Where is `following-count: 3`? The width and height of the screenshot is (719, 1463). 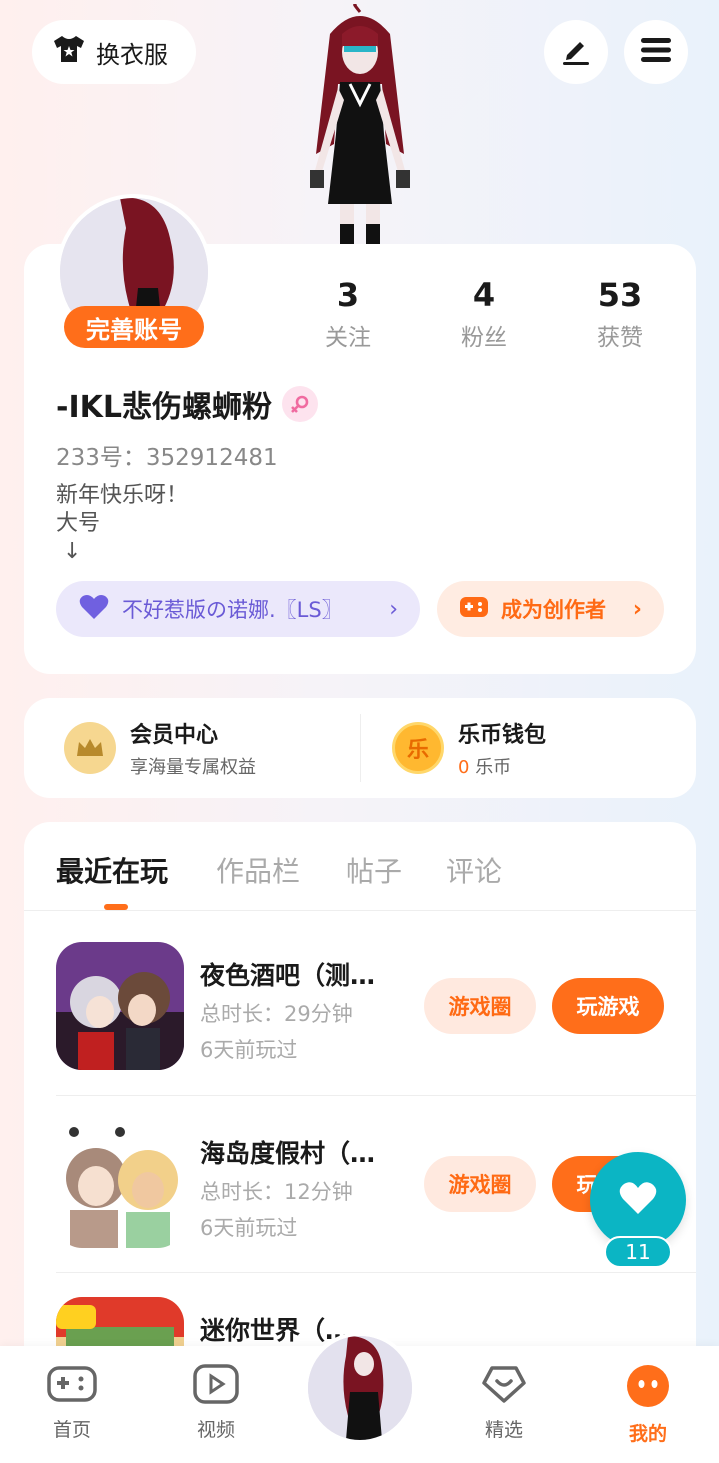 following-count: 3 is located at coordinates (348, 295).